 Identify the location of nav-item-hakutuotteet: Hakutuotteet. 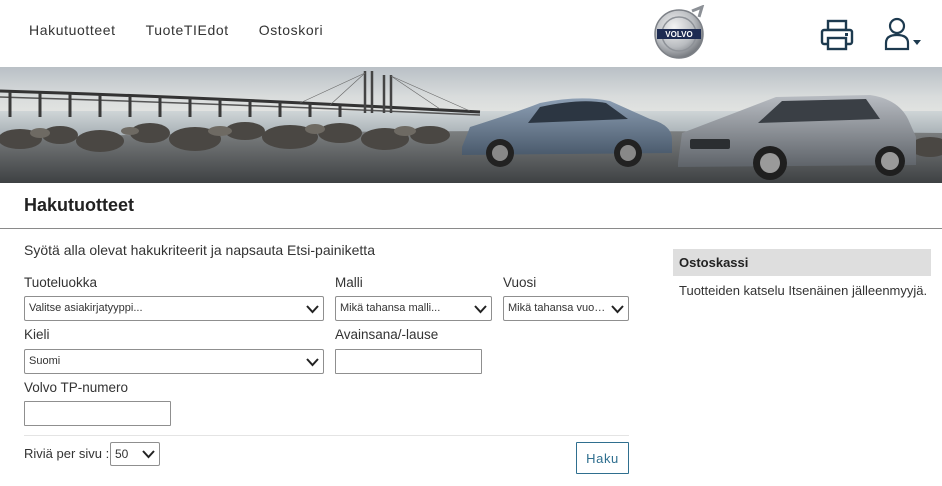
(72, 30).